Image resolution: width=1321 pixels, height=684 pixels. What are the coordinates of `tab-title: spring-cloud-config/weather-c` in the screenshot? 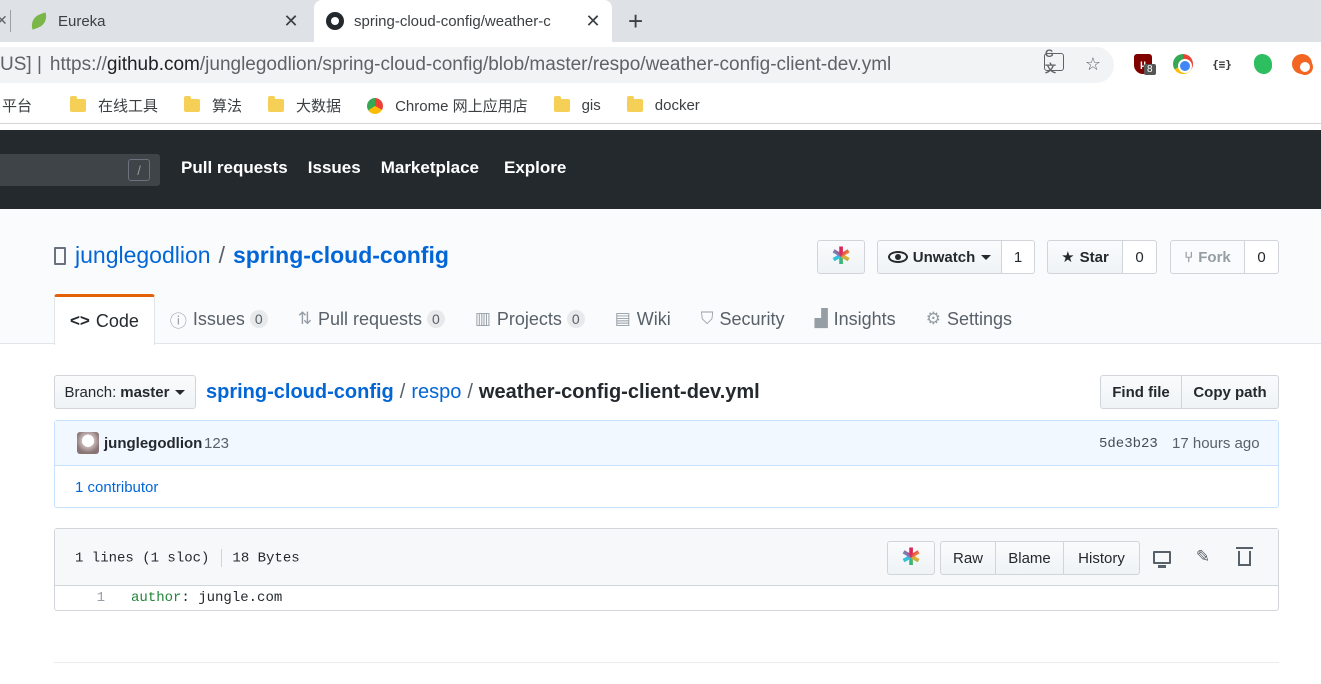 It's located at (452, 21).